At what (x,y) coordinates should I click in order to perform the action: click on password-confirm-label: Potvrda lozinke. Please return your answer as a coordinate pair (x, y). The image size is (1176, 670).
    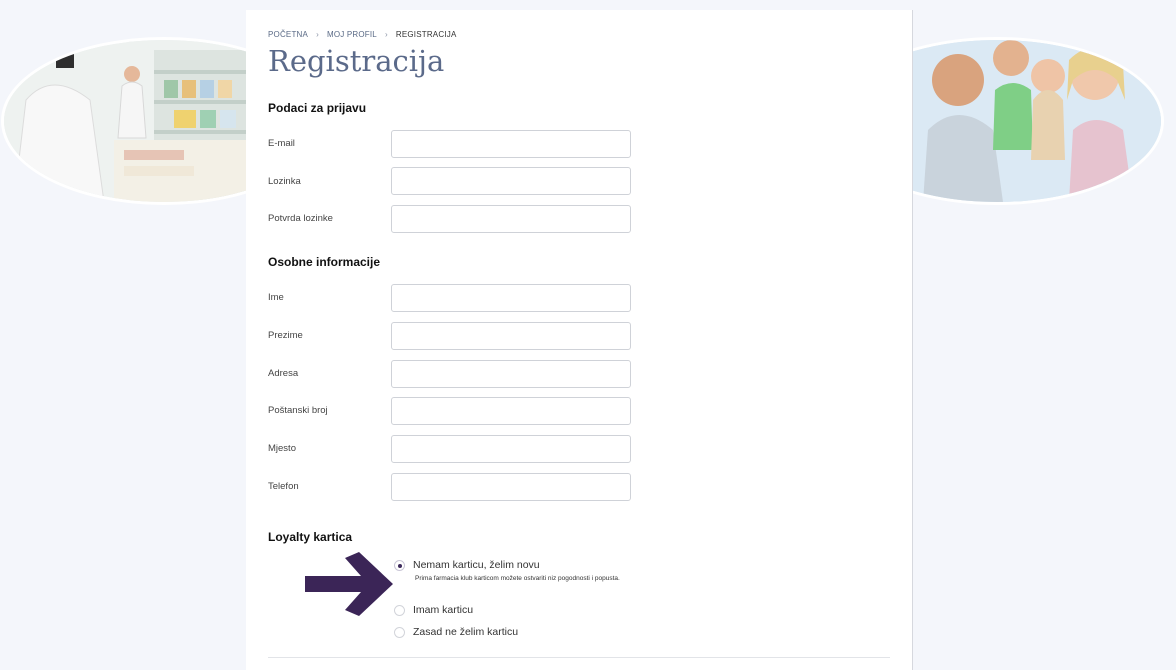
    Looking at the image, I should click on (300, 218).